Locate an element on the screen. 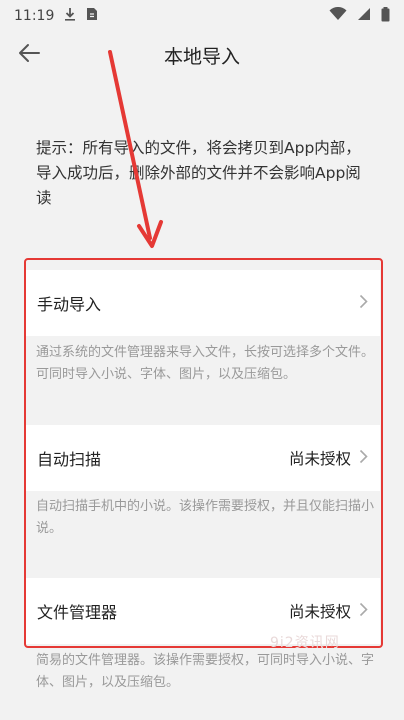 Image resolution: width=404 pixels, height=720 pixels. wifi-icon is located at coordinates (338, 15).